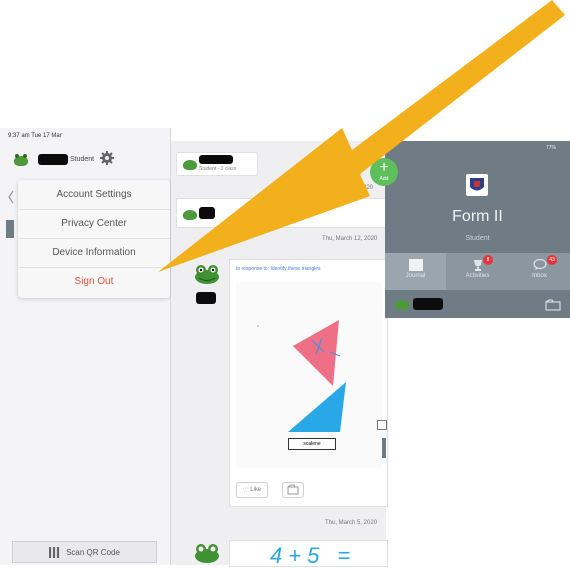  What do you see at coordinates (477, 276) in the screenshot?
I see `tab-activities-label: Activities` at bounding box center [477, 276].